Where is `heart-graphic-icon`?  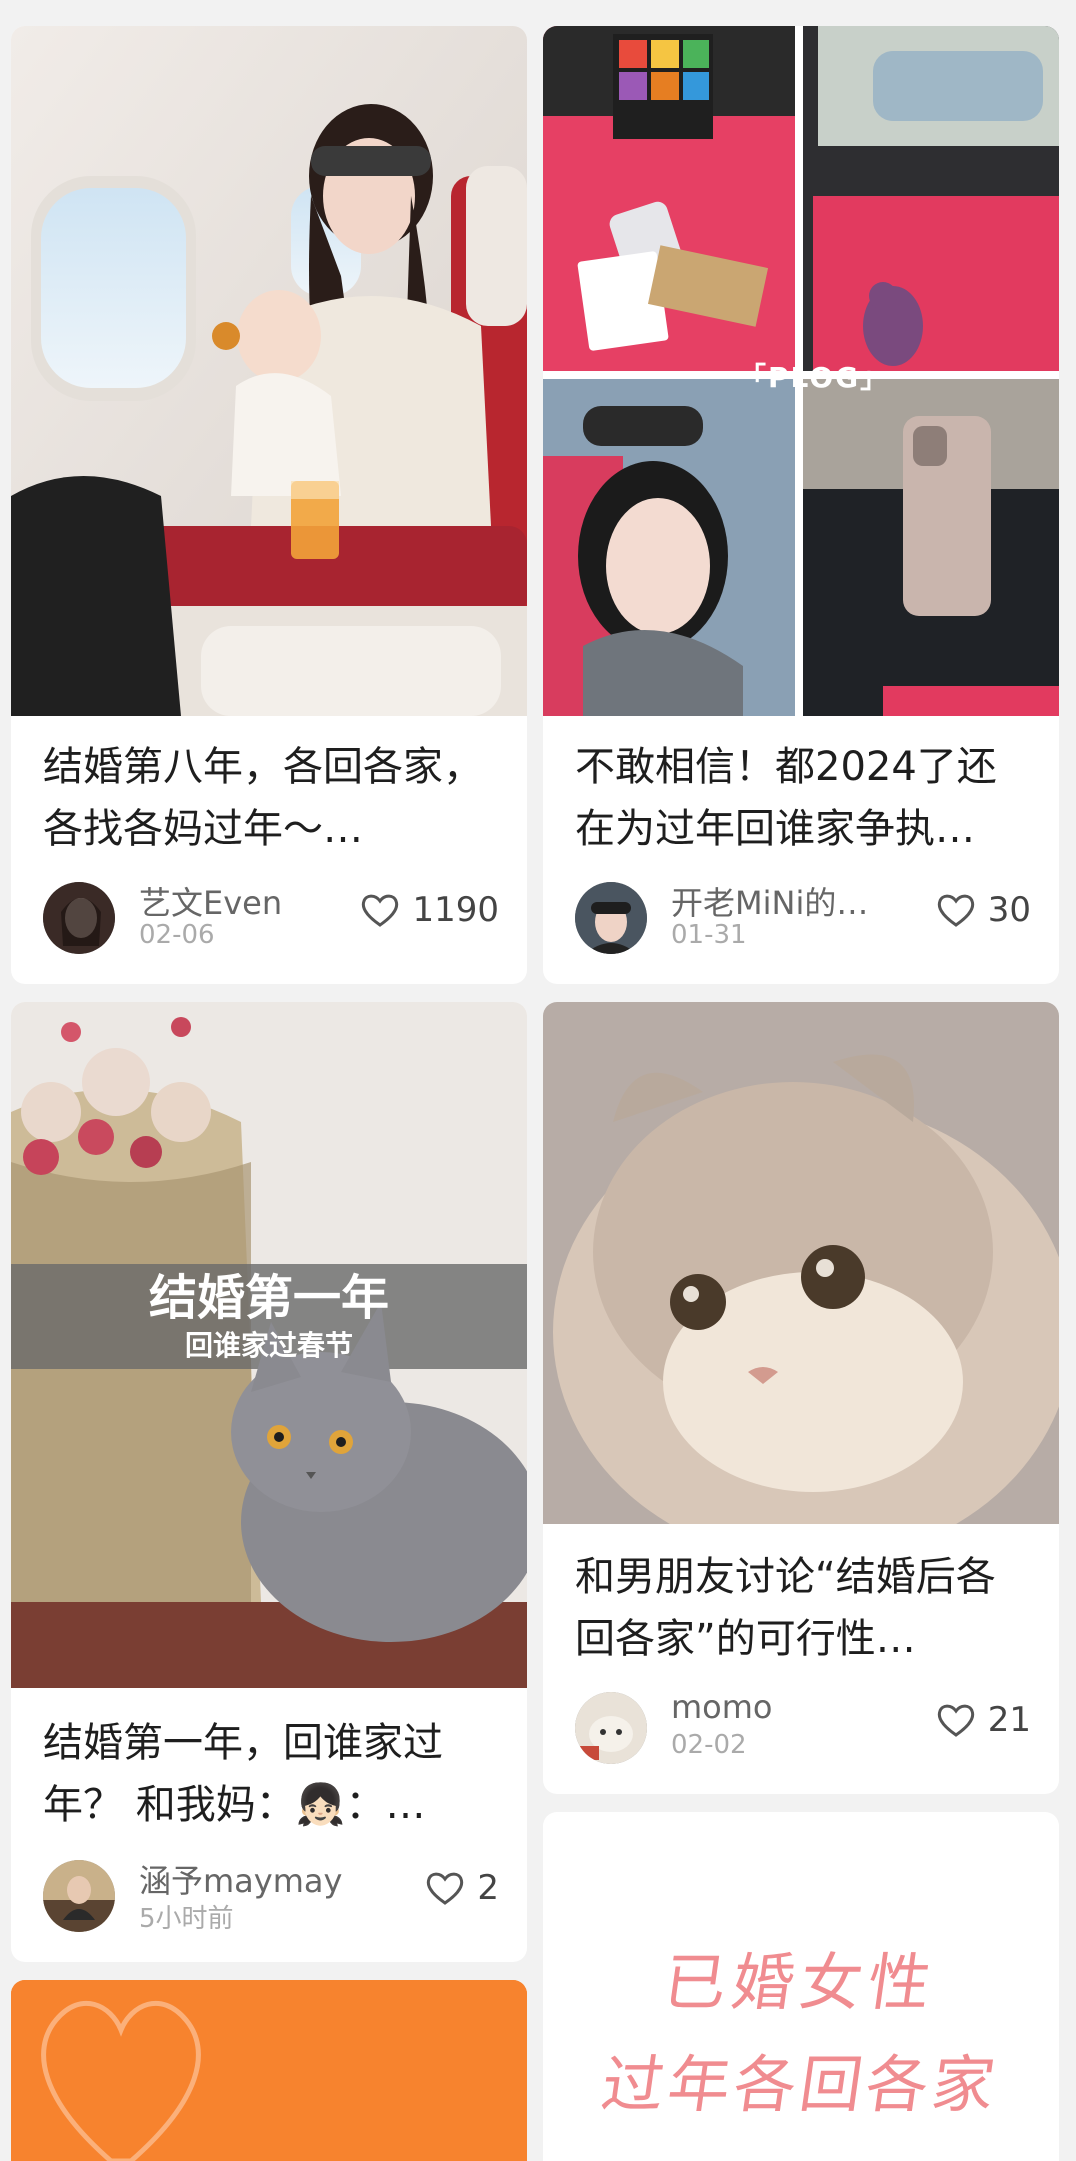 heart-graphic-icon is located at coordinates (269, 2070).